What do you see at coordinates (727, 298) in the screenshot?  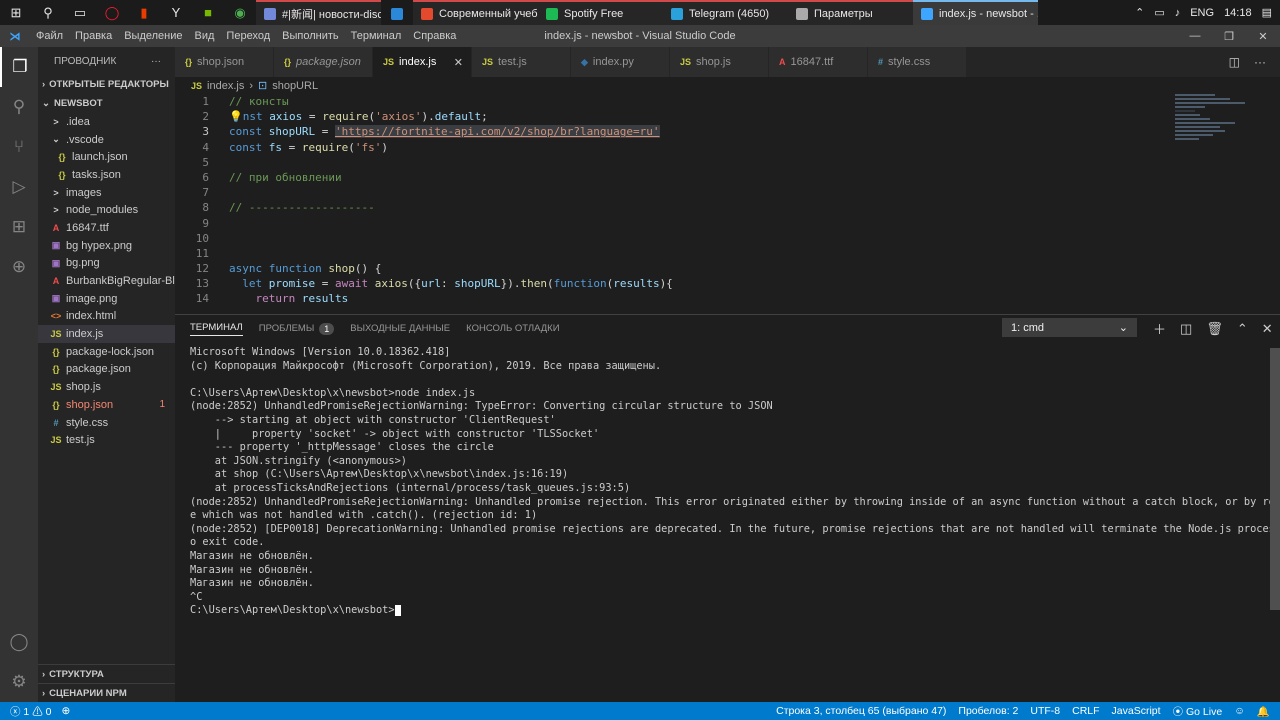 I see `code-line: 14 return results` at bounding box center [727, 298].